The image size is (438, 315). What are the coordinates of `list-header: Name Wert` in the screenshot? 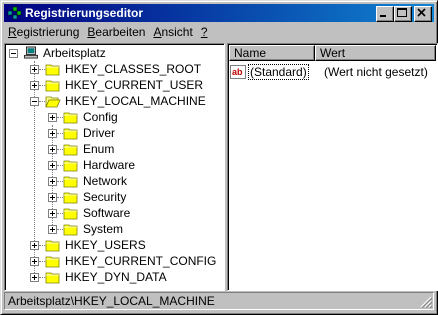 It's located at (332, 53).